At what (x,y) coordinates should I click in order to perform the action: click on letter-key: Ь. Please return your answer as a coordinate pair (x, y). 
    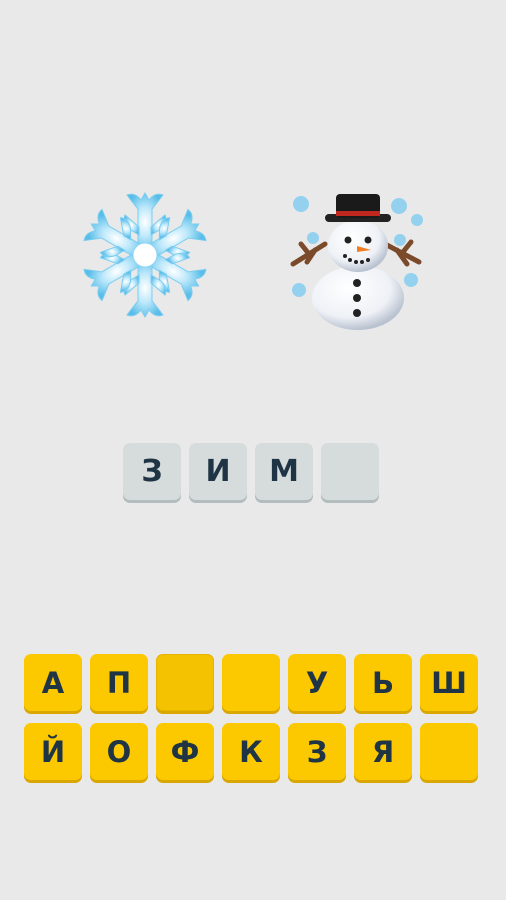
    Looking at the image, I should click on (383, 682).